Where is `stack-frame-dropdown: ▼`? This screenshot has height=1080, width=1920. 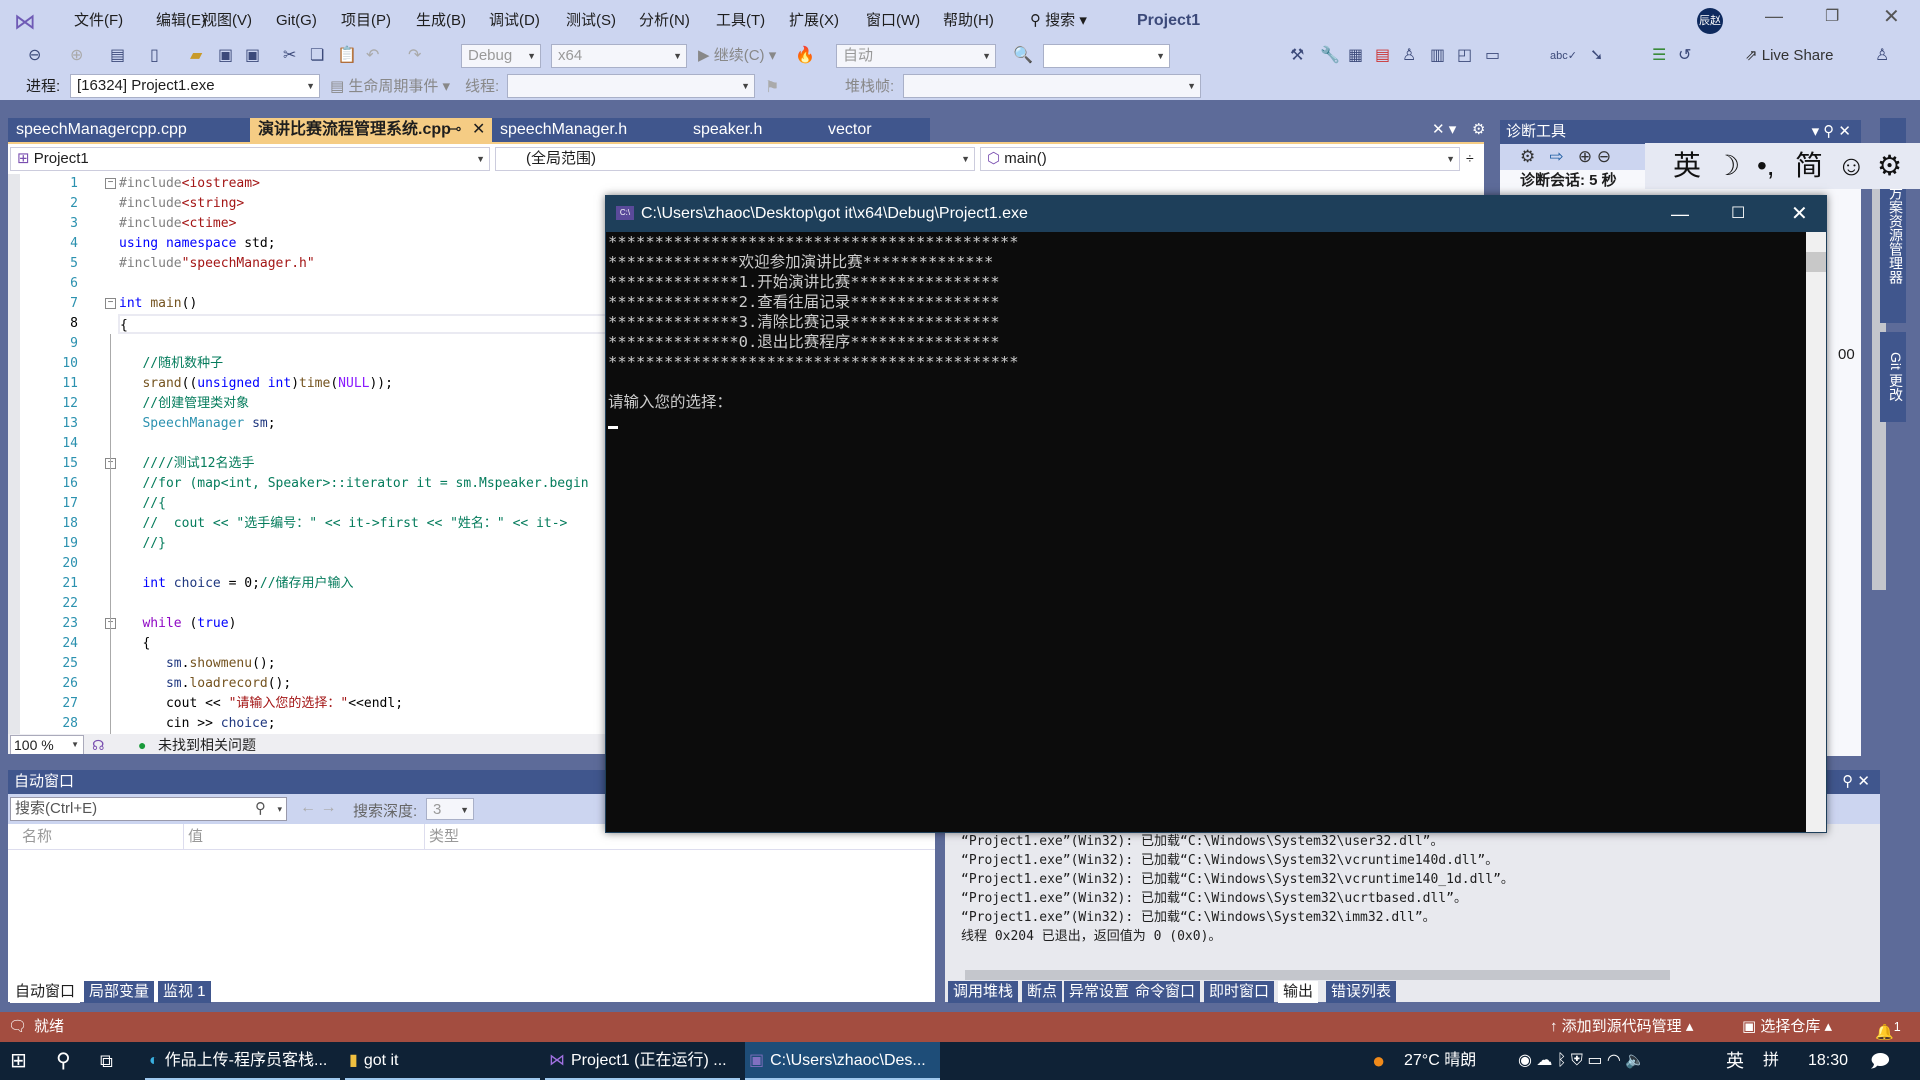
stack-frame-dropdown: ▼ is located at coordinates (1052, 86).